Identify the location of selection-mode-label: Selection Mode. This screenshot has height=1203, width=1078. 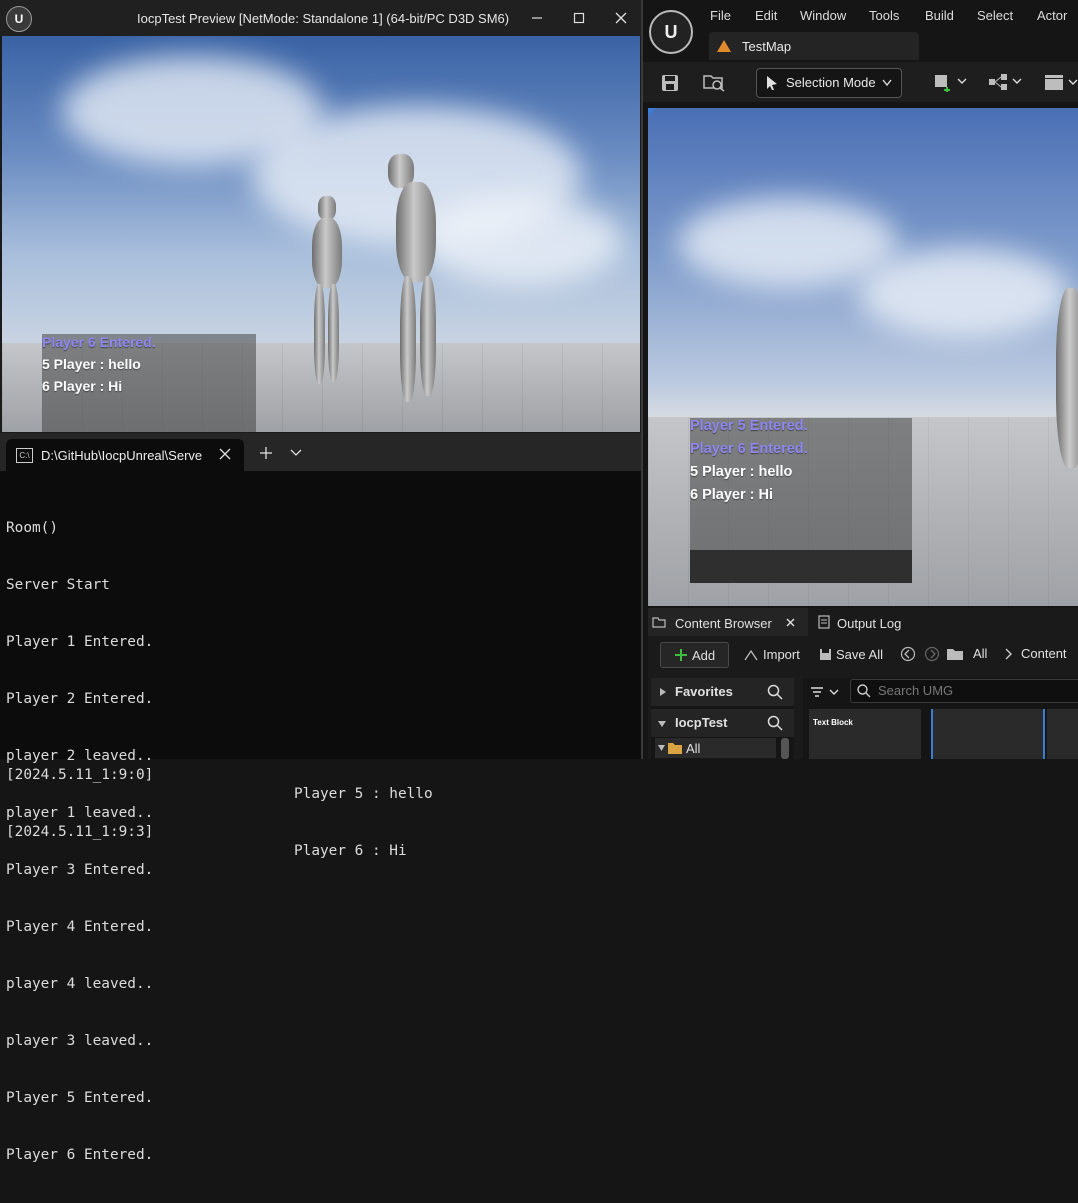
(831, 82).